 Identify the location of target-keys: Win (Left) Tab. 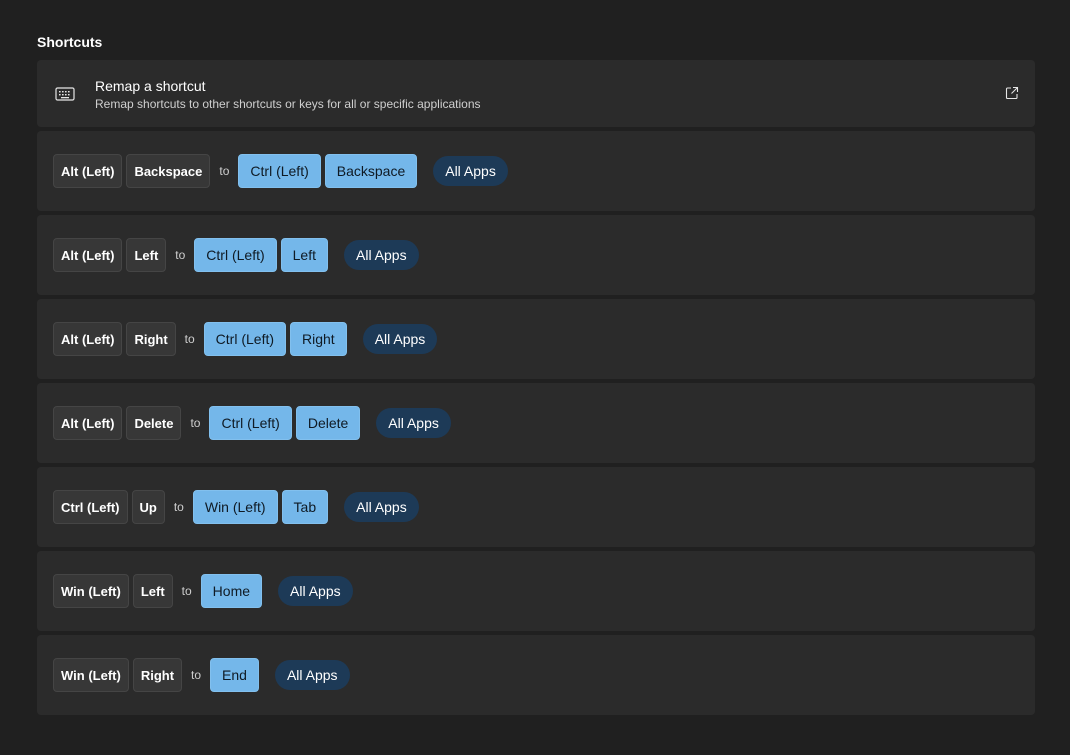
(262, 507).